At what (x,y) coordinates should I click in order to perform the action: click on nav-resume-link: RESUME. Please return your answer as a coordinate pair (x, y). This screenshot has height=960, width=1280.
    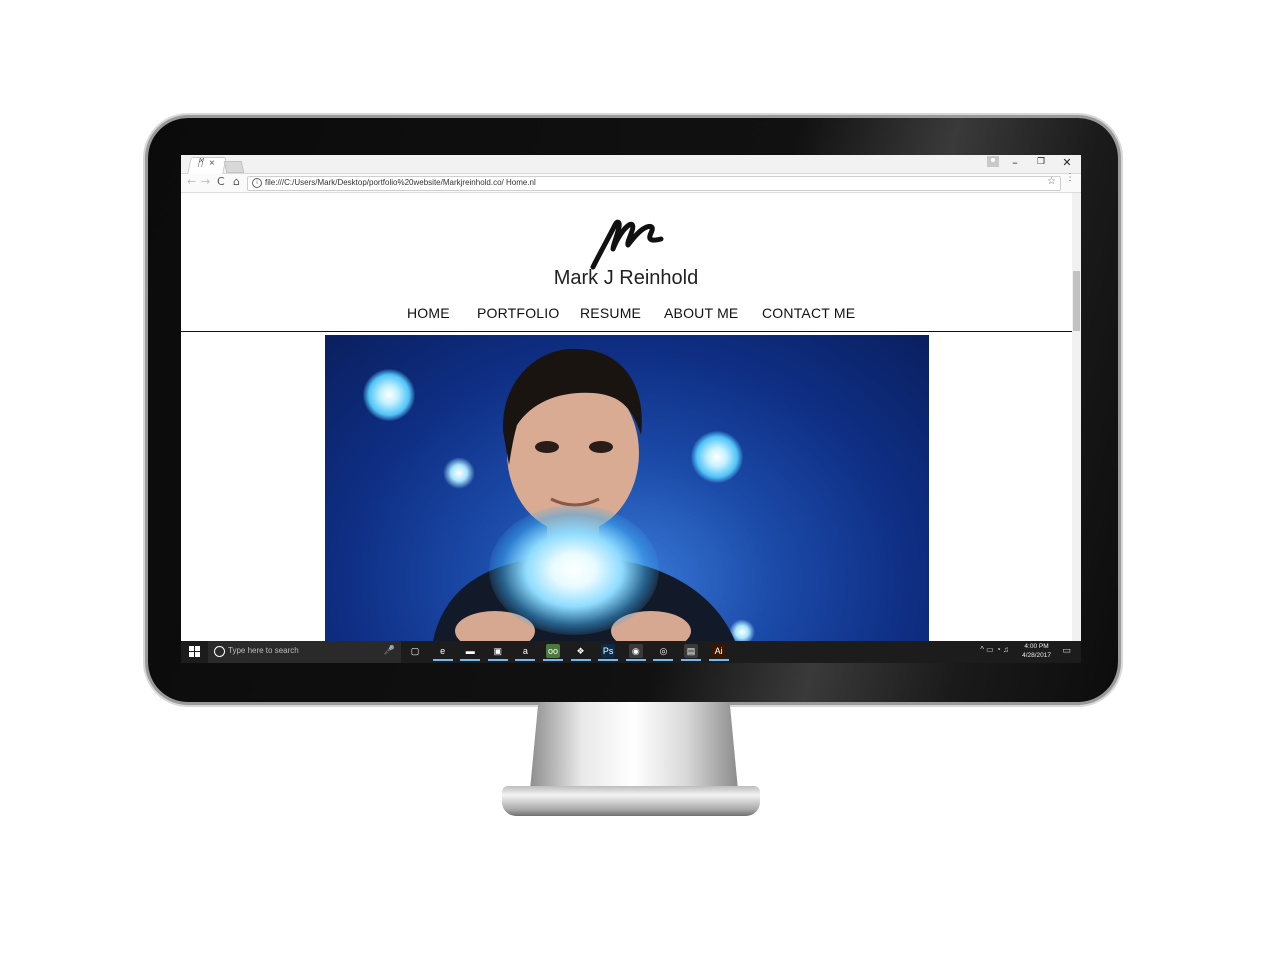
    Looking at the image, I should click on (610, 313).